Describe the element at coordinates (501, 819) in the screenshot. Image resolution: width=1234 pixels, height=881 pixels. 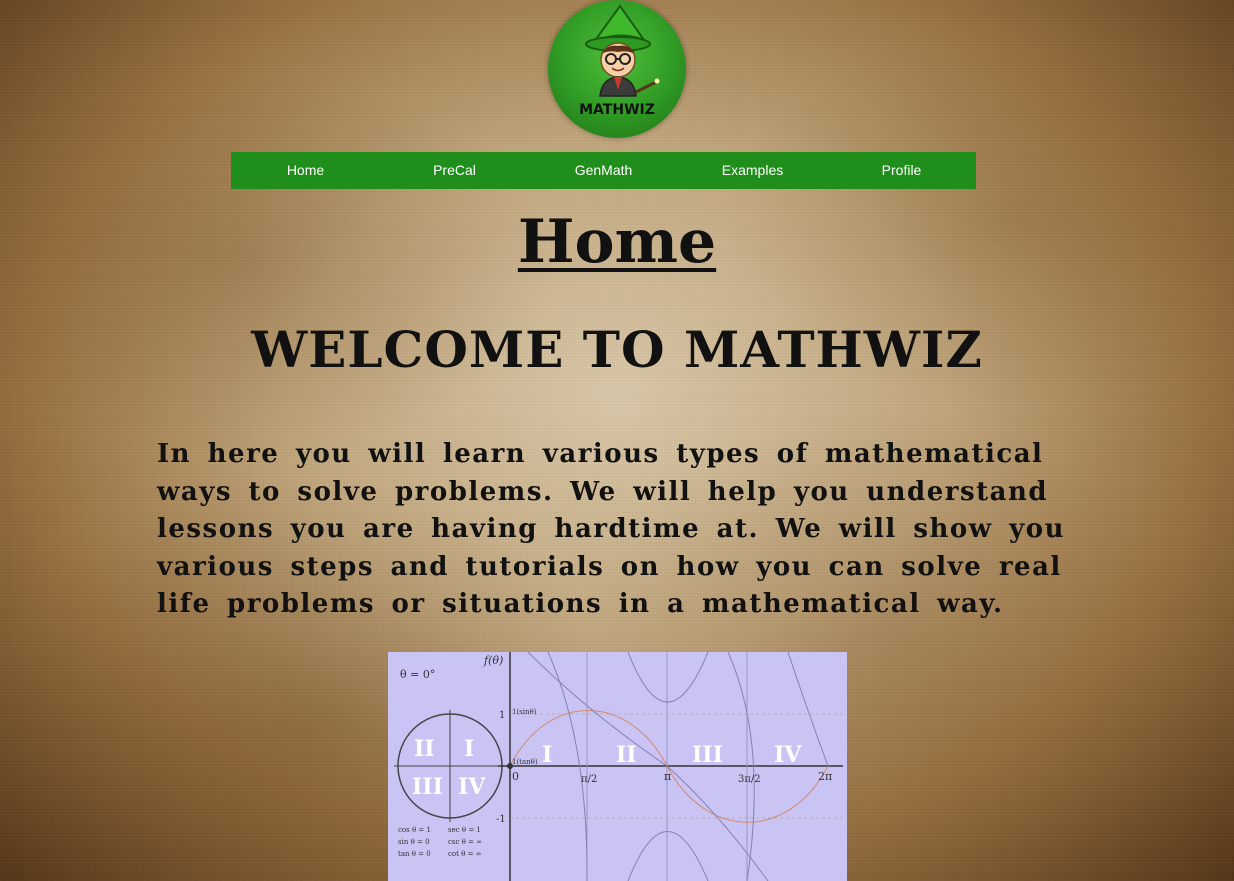
I see `y-tick-neg-1: -1` at that location.